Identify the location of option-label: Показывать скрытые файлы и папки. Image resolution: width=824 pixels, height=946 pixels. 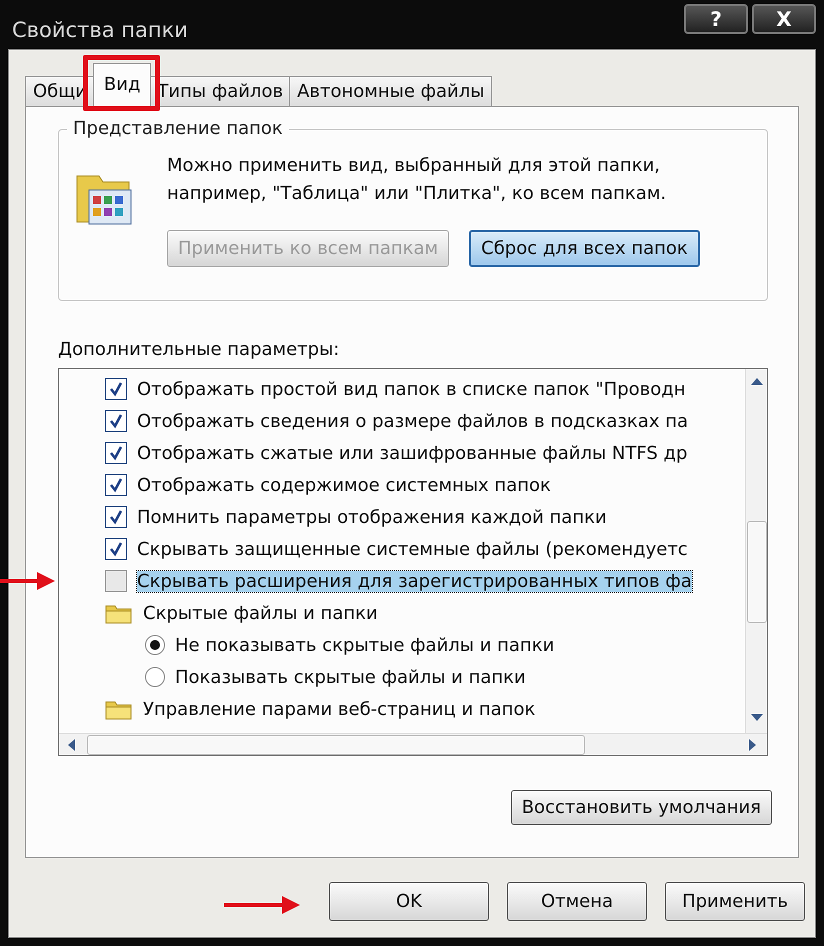
(350, 677).